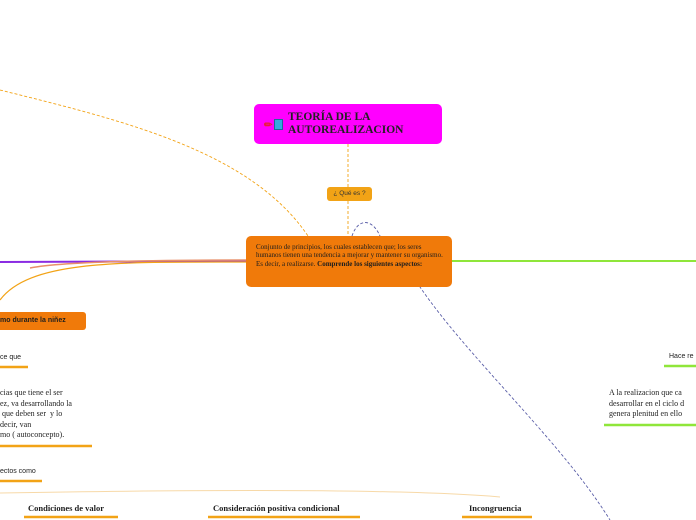 This screenshot has height=520, width=696. Describe the element at coordinates (36, 403) in the screenshot. I see `left-paragraph-line: ez, va desarrollando la` at that location.